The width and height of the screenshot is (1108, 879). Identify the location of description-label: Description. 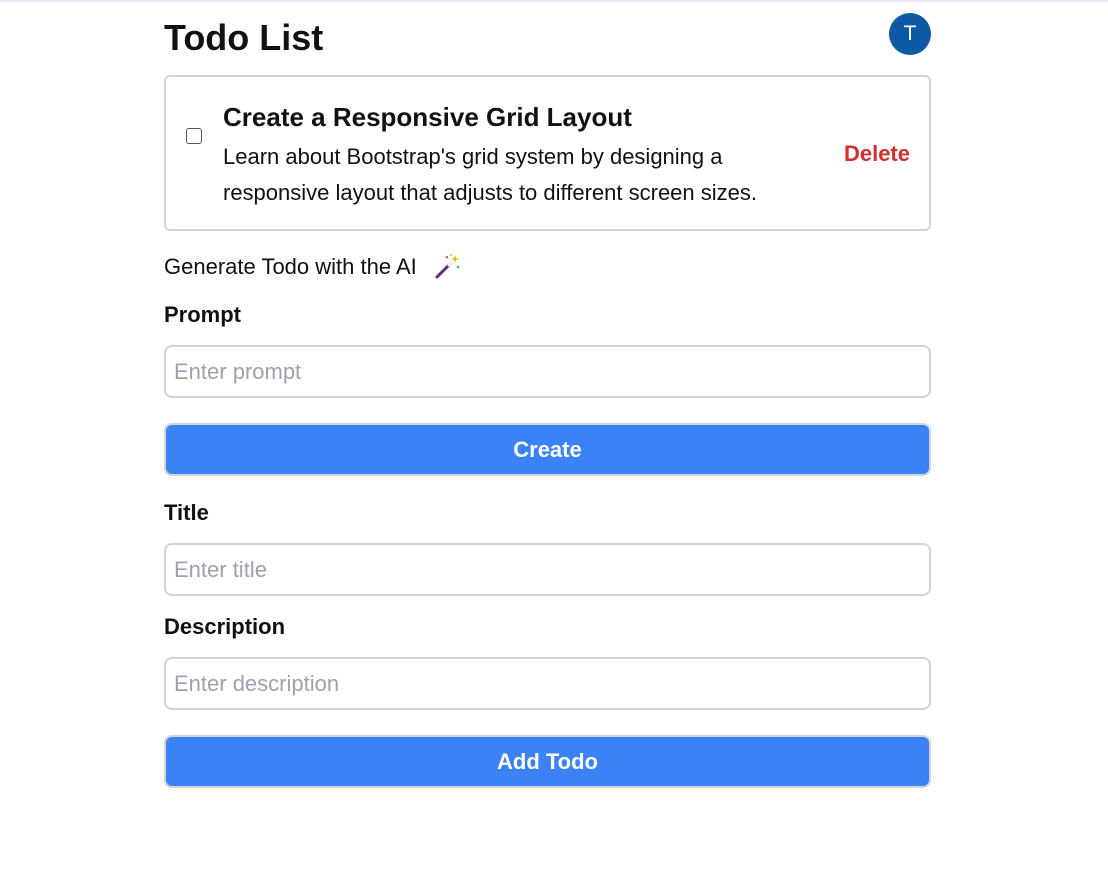
(225, 626).